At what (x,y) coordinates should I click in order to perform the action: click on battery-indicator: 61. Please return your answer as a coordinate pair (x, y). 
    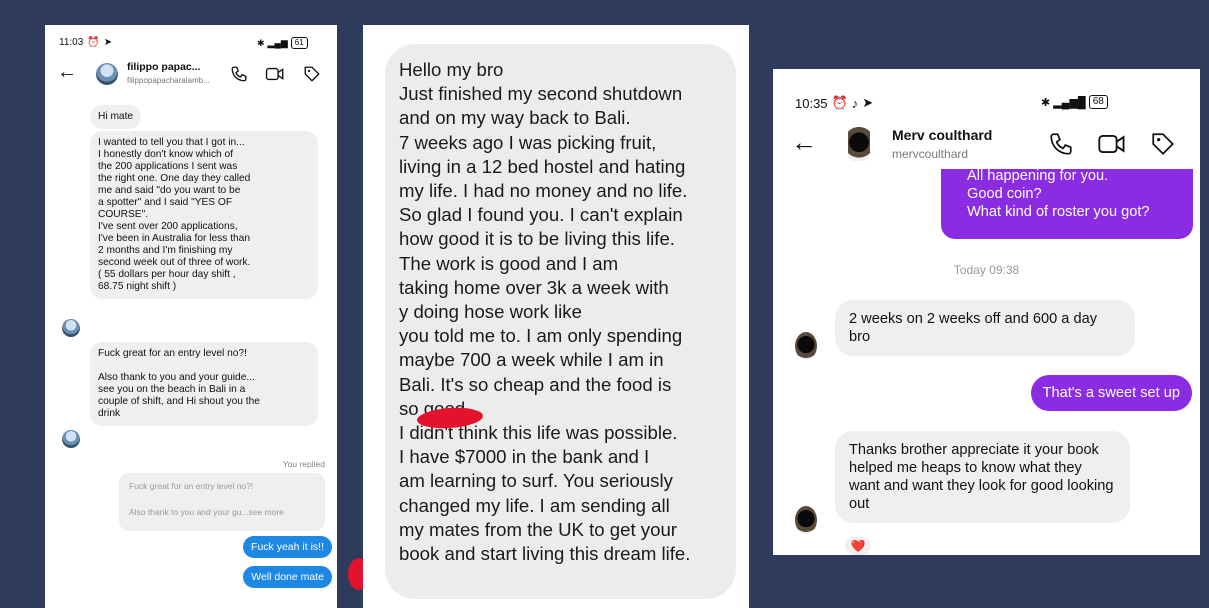
    Looking at the image, I should click on (299, 43).